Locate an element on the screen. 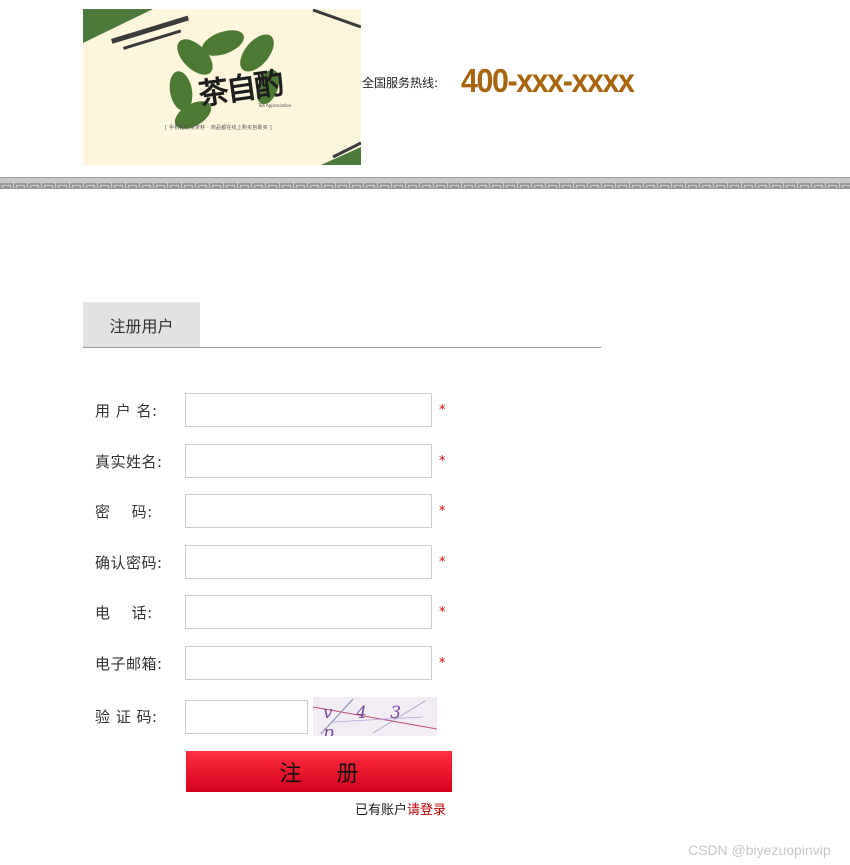 The width and height of the screenshot is (850, 865). phone-label: 电 话: is located at coordinates (124, 612).